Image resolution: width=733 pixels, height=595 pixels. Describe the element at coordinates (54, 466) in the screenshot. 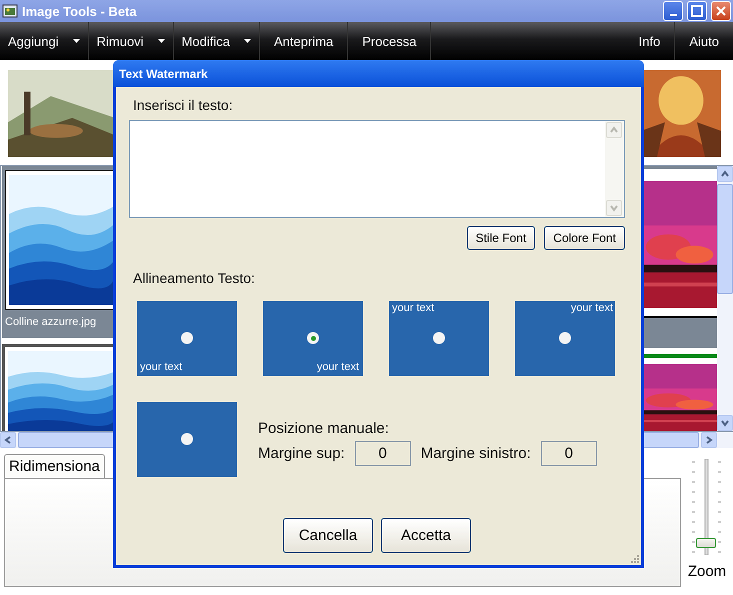

I see `tab: Ridimensiona` at that location.